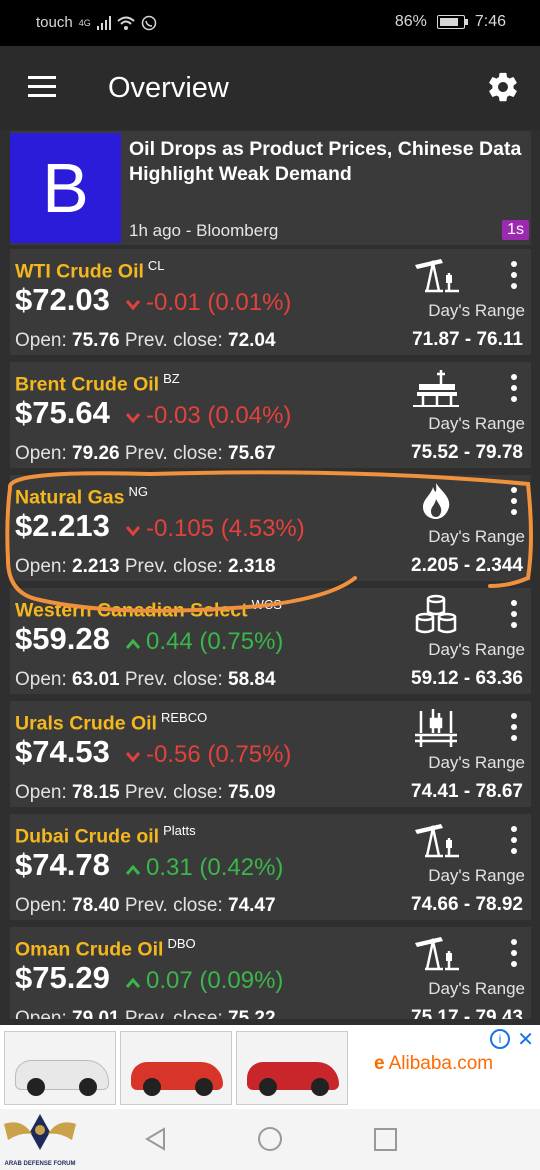  Describe the element at coordinates (60, 1068) in the screenshot. I see `ad-car-image-white` at that location.